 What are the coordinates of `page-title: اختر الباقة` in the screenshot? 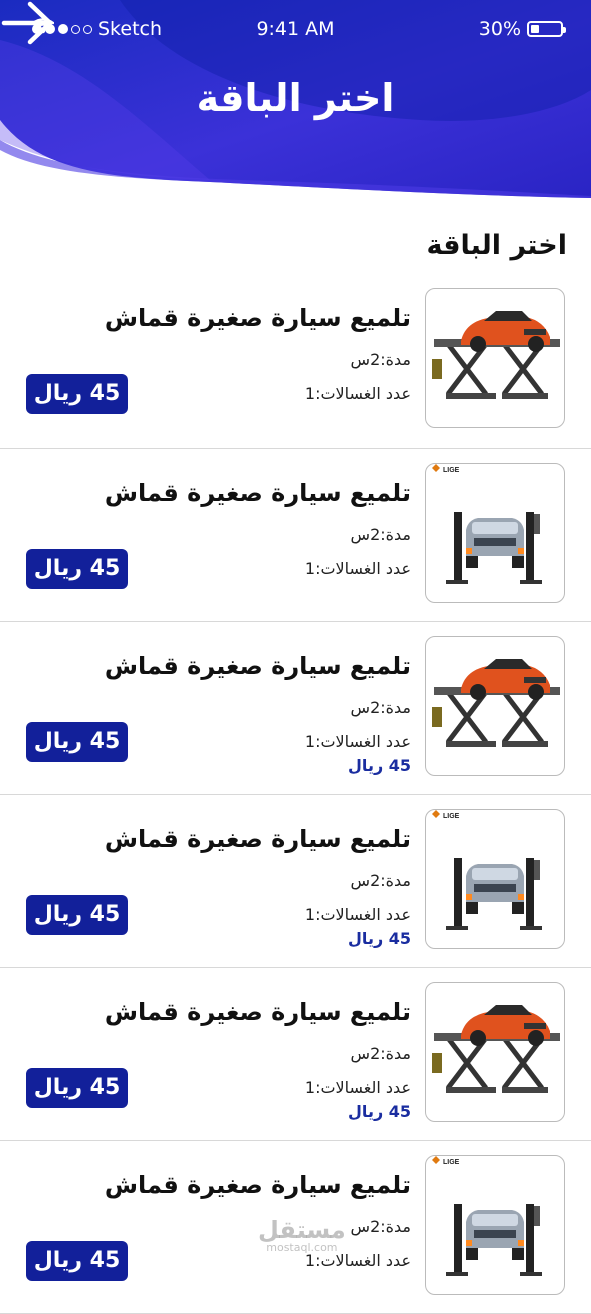 It's located at (295, 98).